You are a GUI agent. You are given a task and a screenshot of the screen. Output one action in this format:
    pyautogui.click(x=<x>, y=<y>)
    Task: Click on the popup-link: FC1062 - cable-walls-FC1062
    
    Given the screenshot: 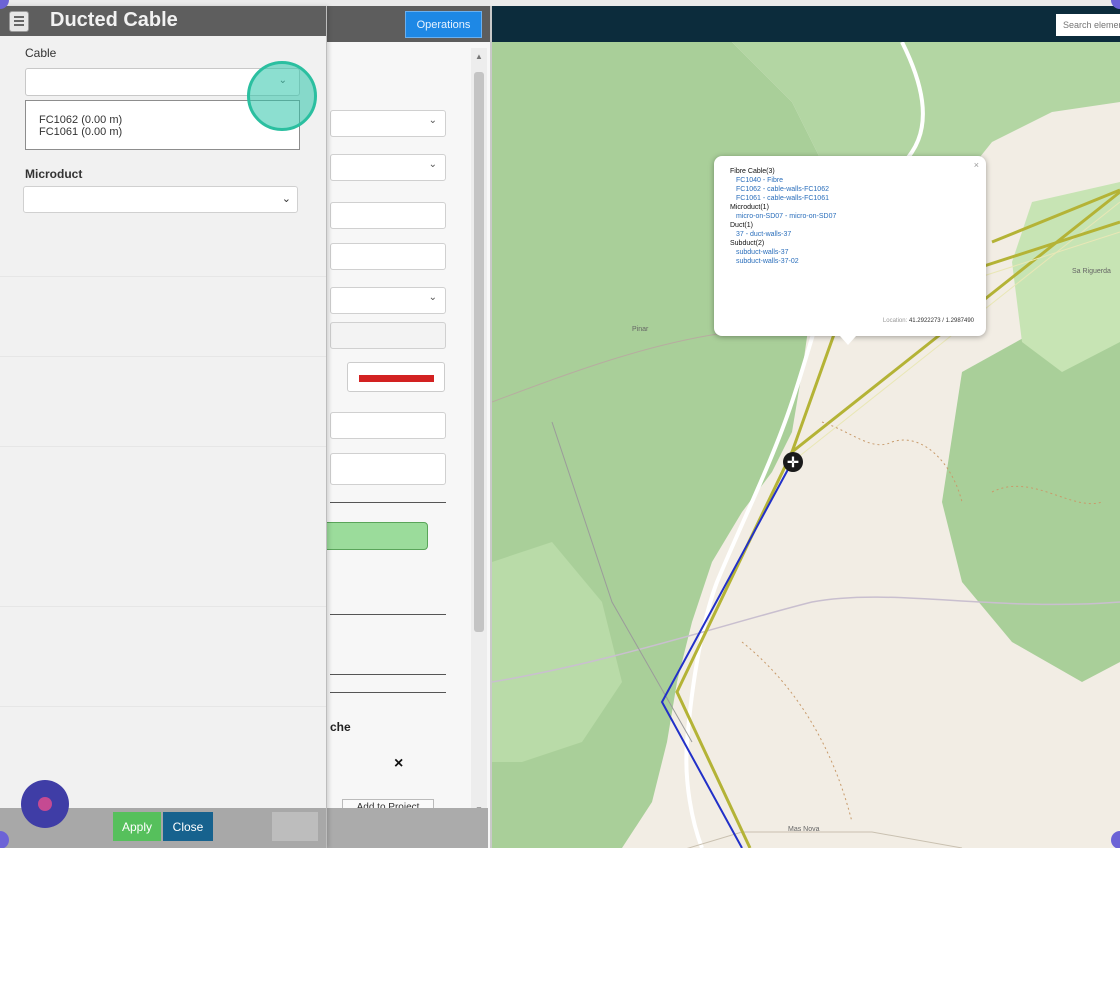 What is the action you would take?
    pyautogui.click(x=856, y=189)
    